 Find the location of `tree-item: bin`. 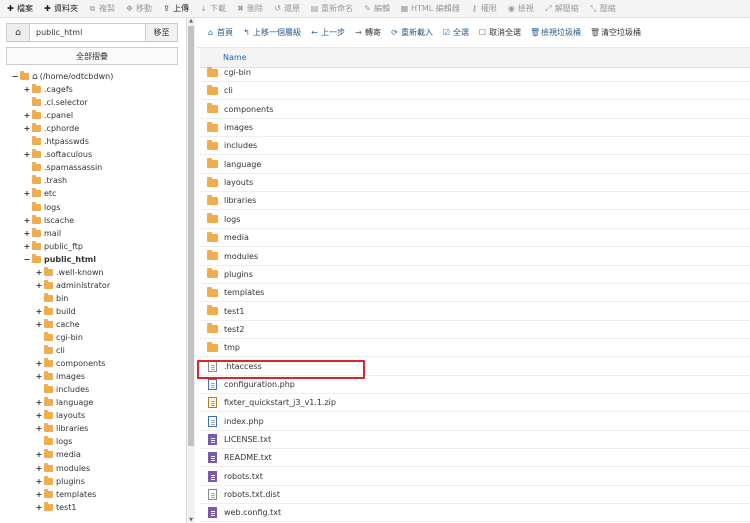

tree-item: bin is located at coordinates (51, 298).